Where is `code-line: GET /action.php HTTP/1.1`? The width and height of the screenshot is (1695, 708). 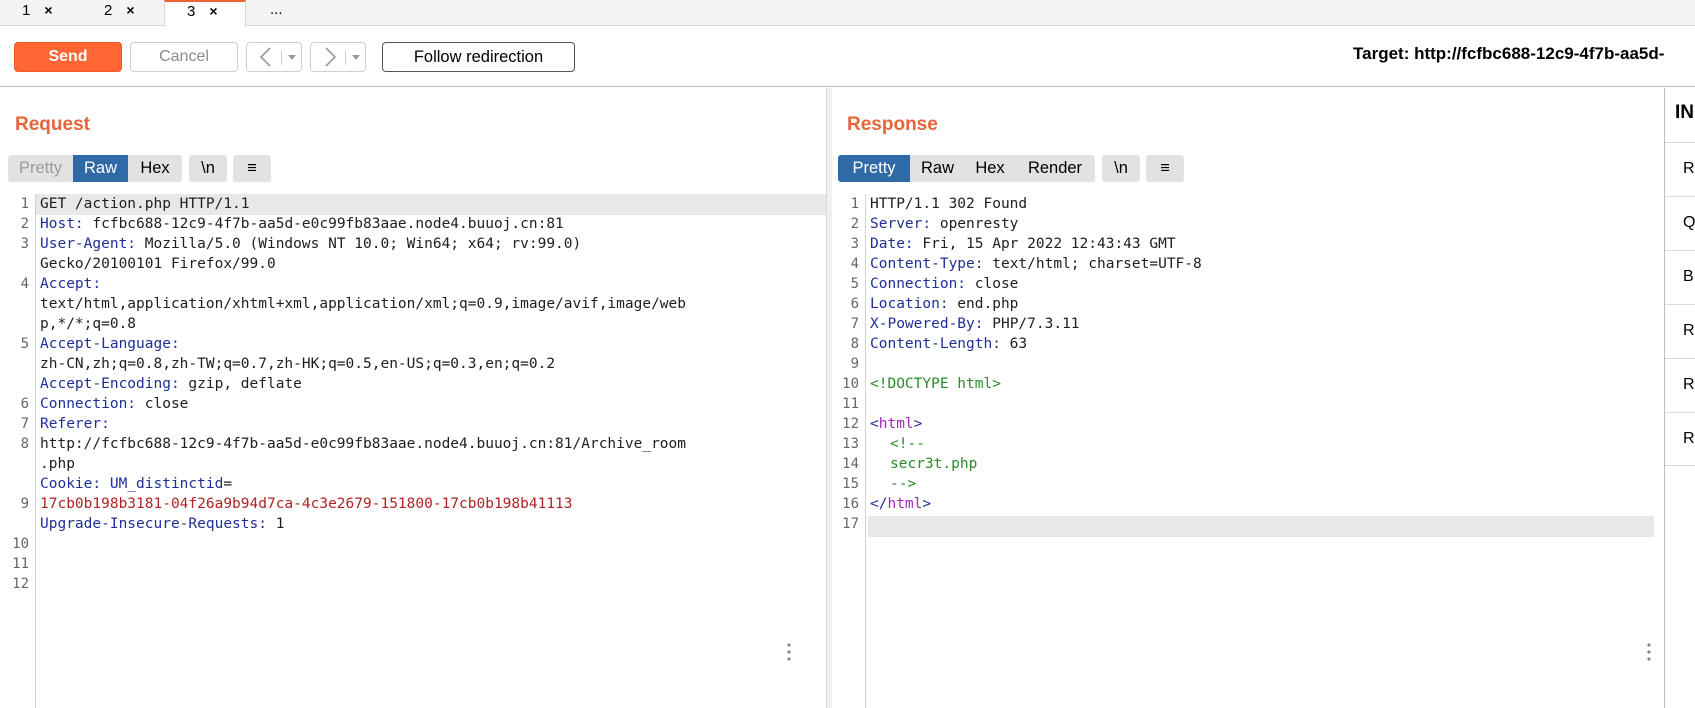 code-line: GET /action.php HTTP/1.1 is located at coordinates (145, 204).